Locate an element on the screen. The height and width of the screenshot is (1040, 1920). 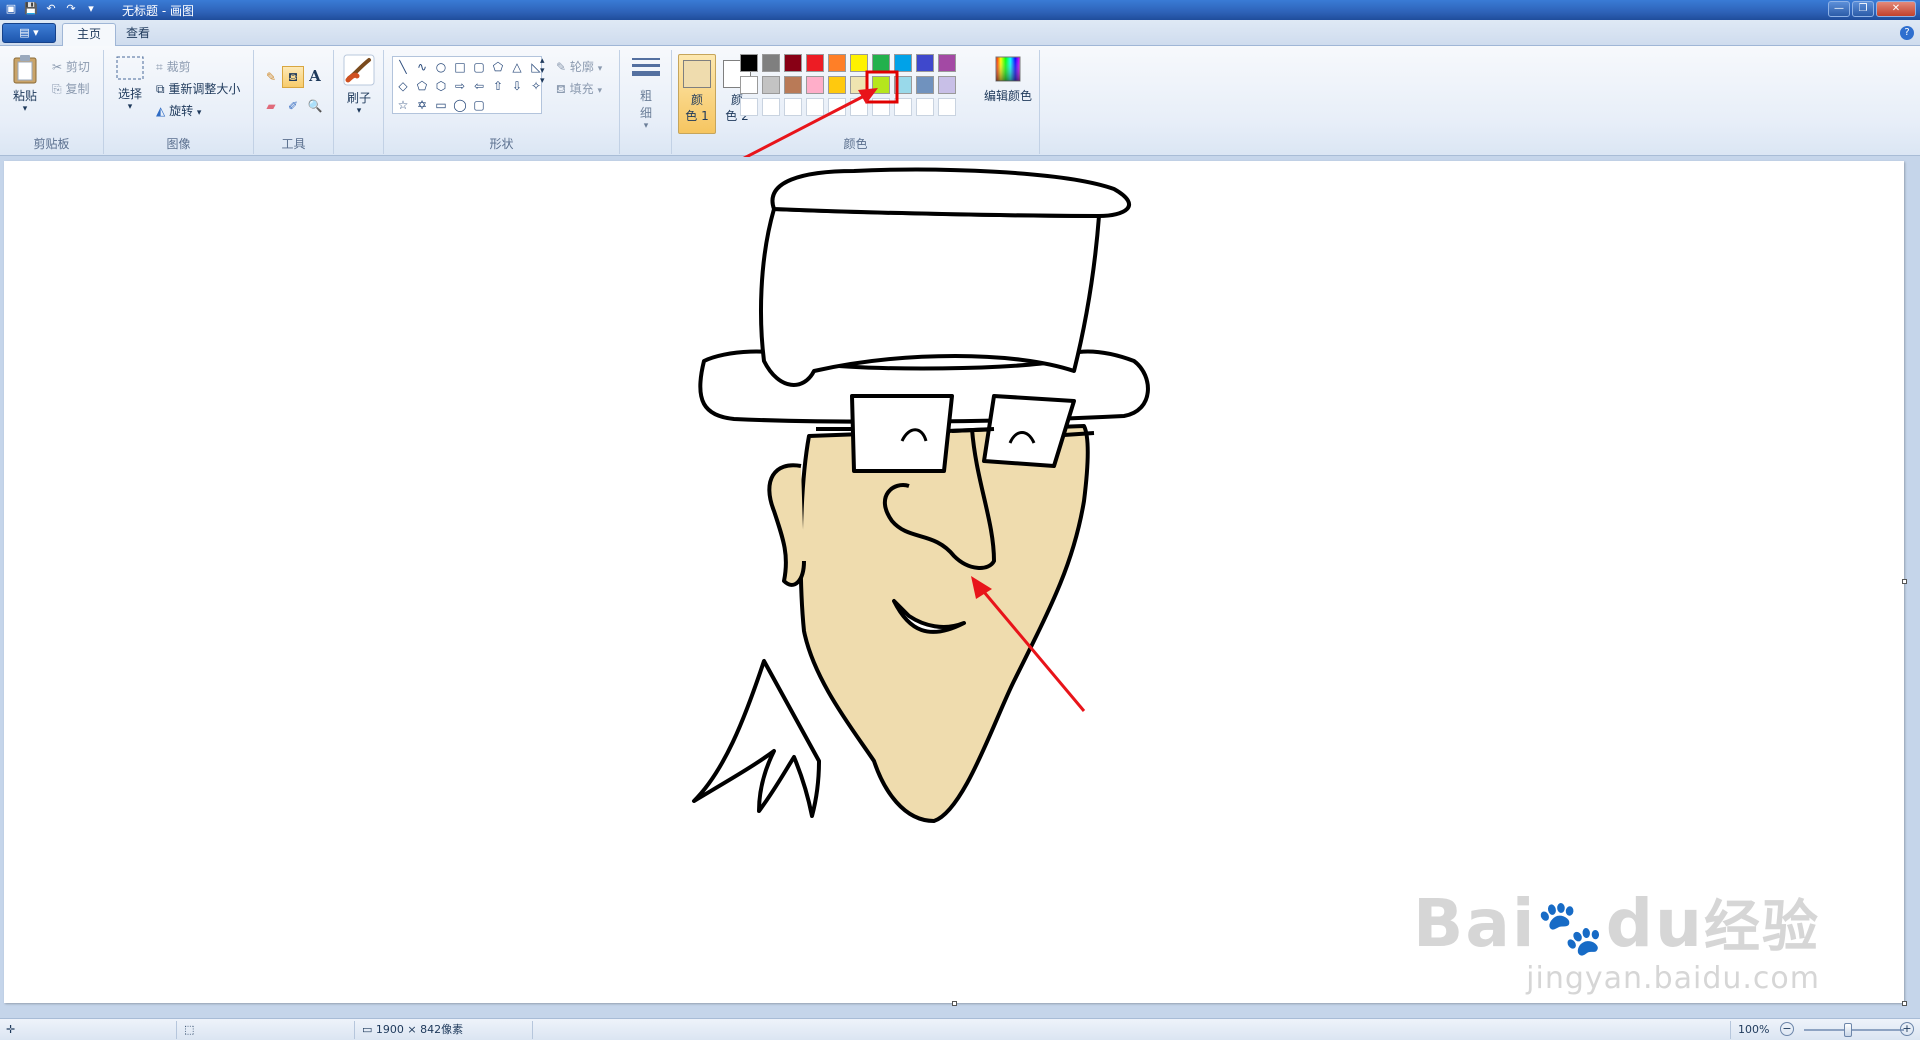
tools-group: ✎ ⛾ A ▰ ✐ 🔍 工具 is located at coordinates (294, 102).